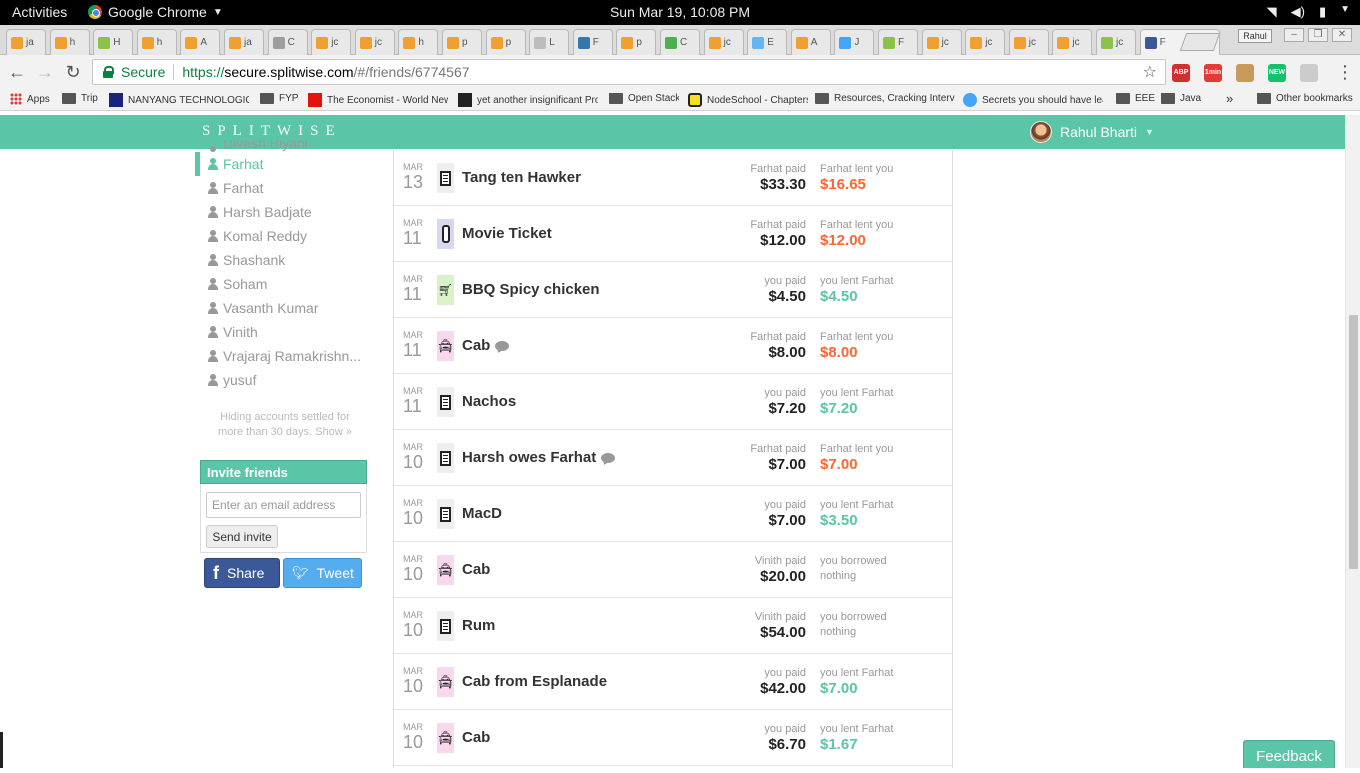 This screenshot has height=773, width=1360. I want to click on invite-friends-title: Invite friends, so click(283, 472).